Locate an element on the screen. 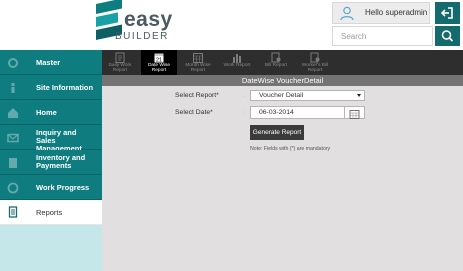 The width and height of the screenshot is (463, 271). sidebar-item-label: Work Progress is located at coordinates (63, 187).